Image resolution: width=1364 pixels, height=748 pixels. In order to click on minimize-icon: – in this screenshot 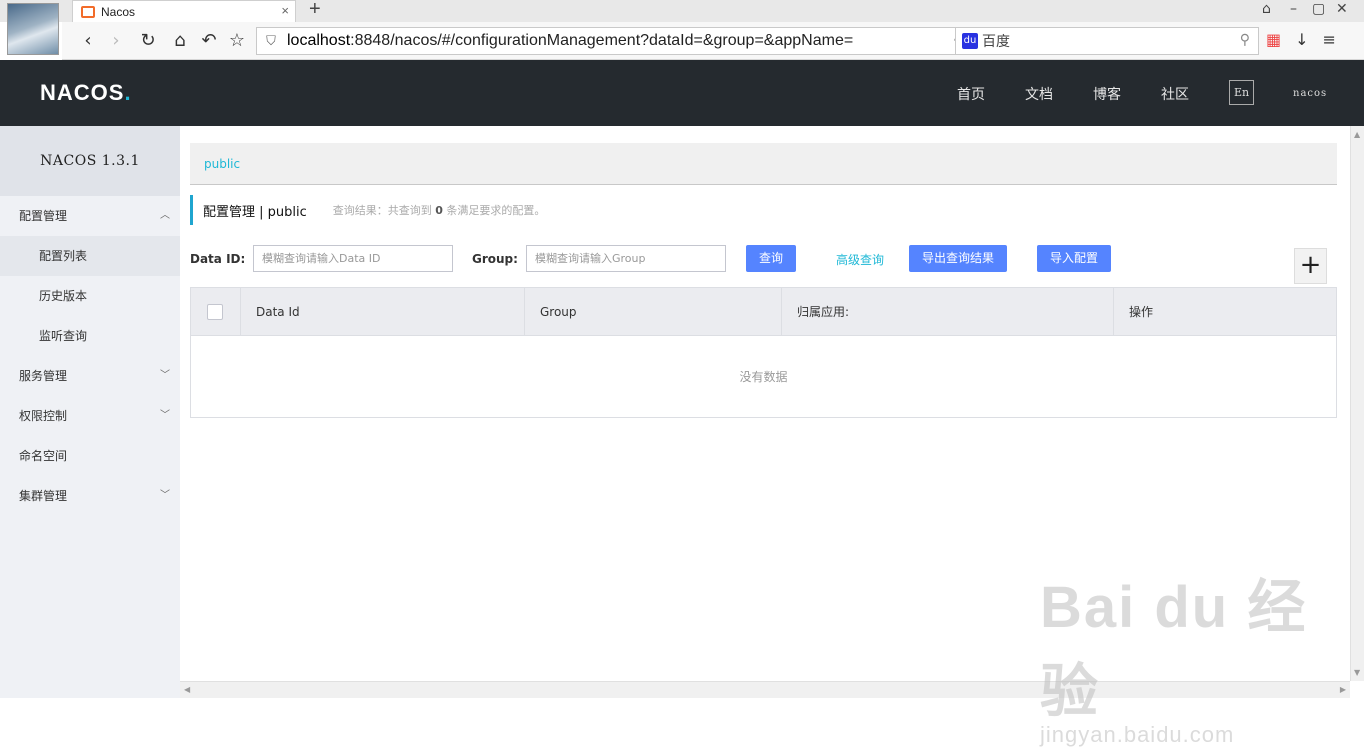, I will do `click(1293, 9)`.